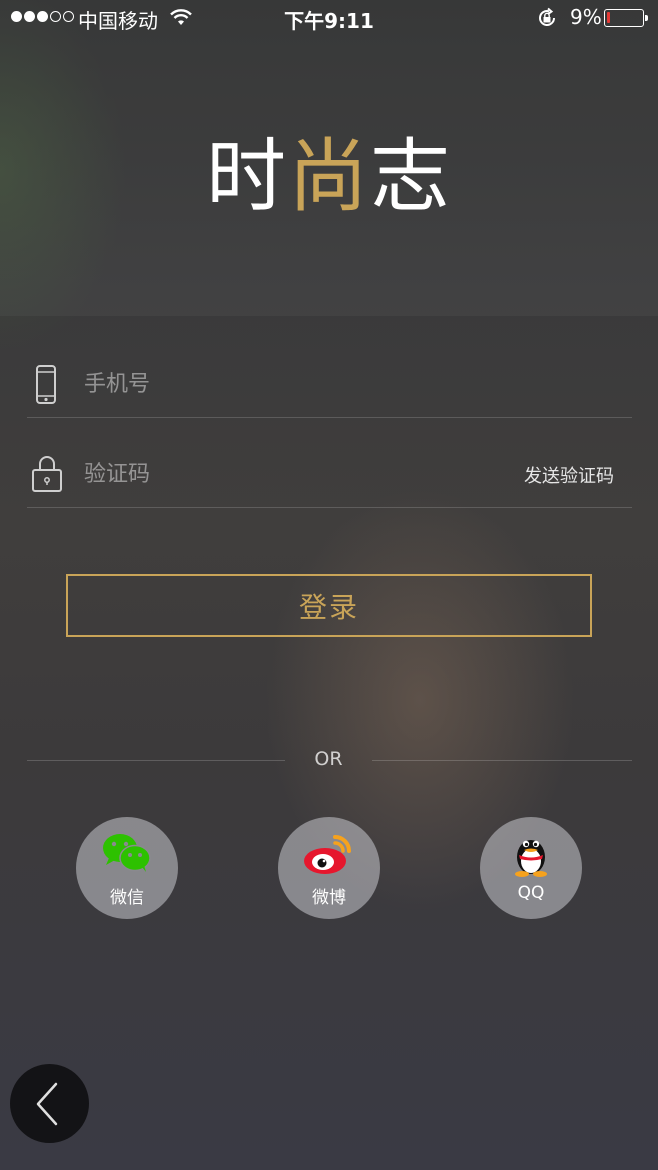 The width and height of the screenshot is (658, 1170). Describe the element at coordinates (531, 856) in the screenshot. I see `qq-icon` at that location.